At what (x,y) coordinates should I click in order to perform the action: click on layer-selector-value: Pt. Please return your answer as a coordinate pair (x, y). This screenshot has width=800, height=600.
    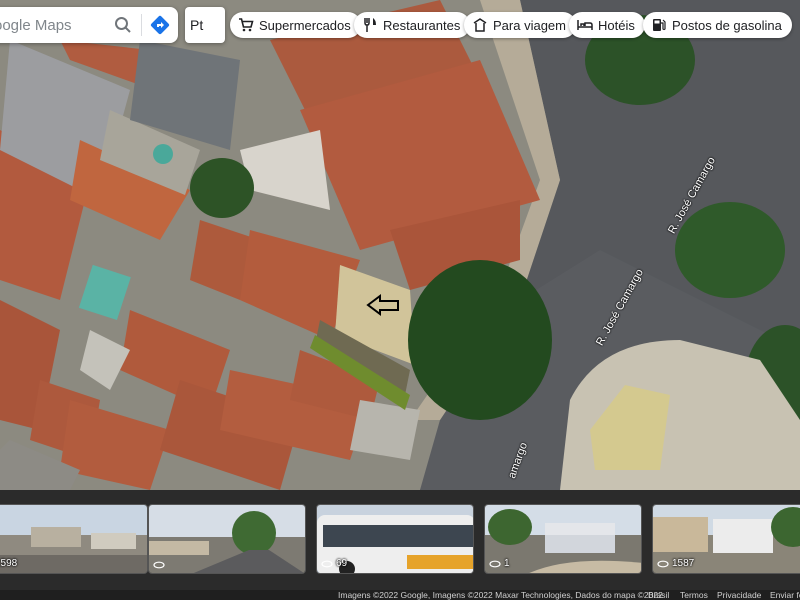
    Looking at the image, I should click on (197, 25).